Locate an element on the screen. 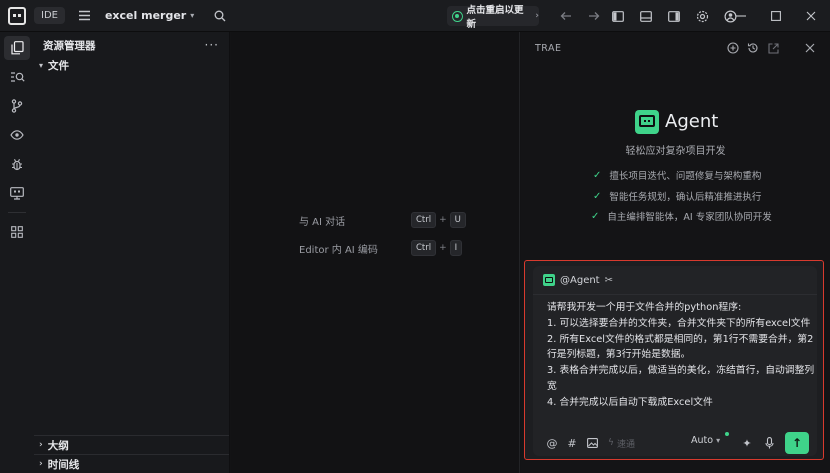  history-icon is located at coordinates (753, 48).